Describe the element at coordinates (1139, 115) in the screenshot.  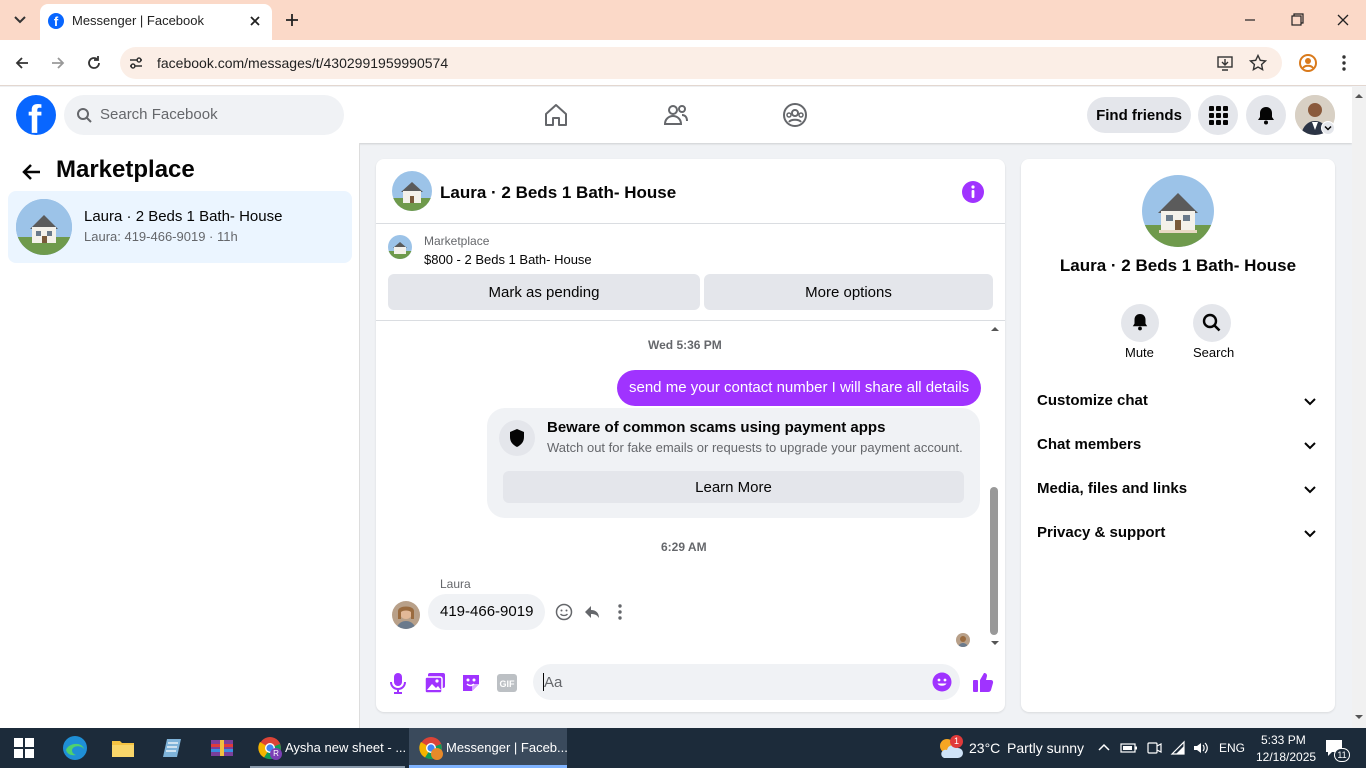
I see `find-friends-button: Find friends` at that location.